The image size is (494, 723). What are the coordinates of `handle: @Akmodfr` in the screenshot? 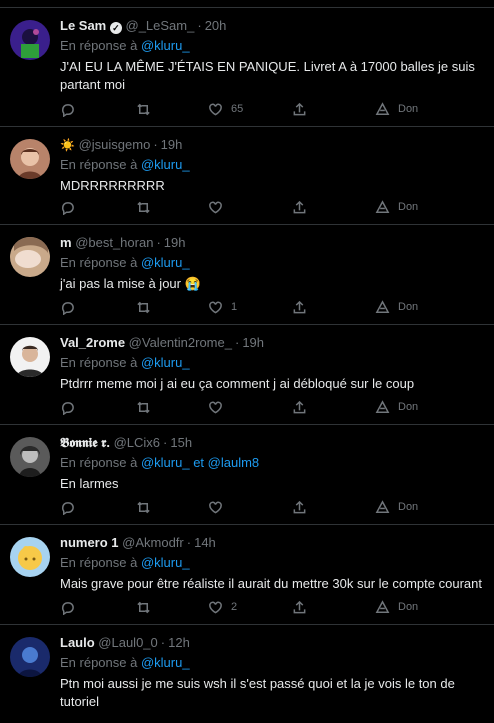 It's located at (153, 542).